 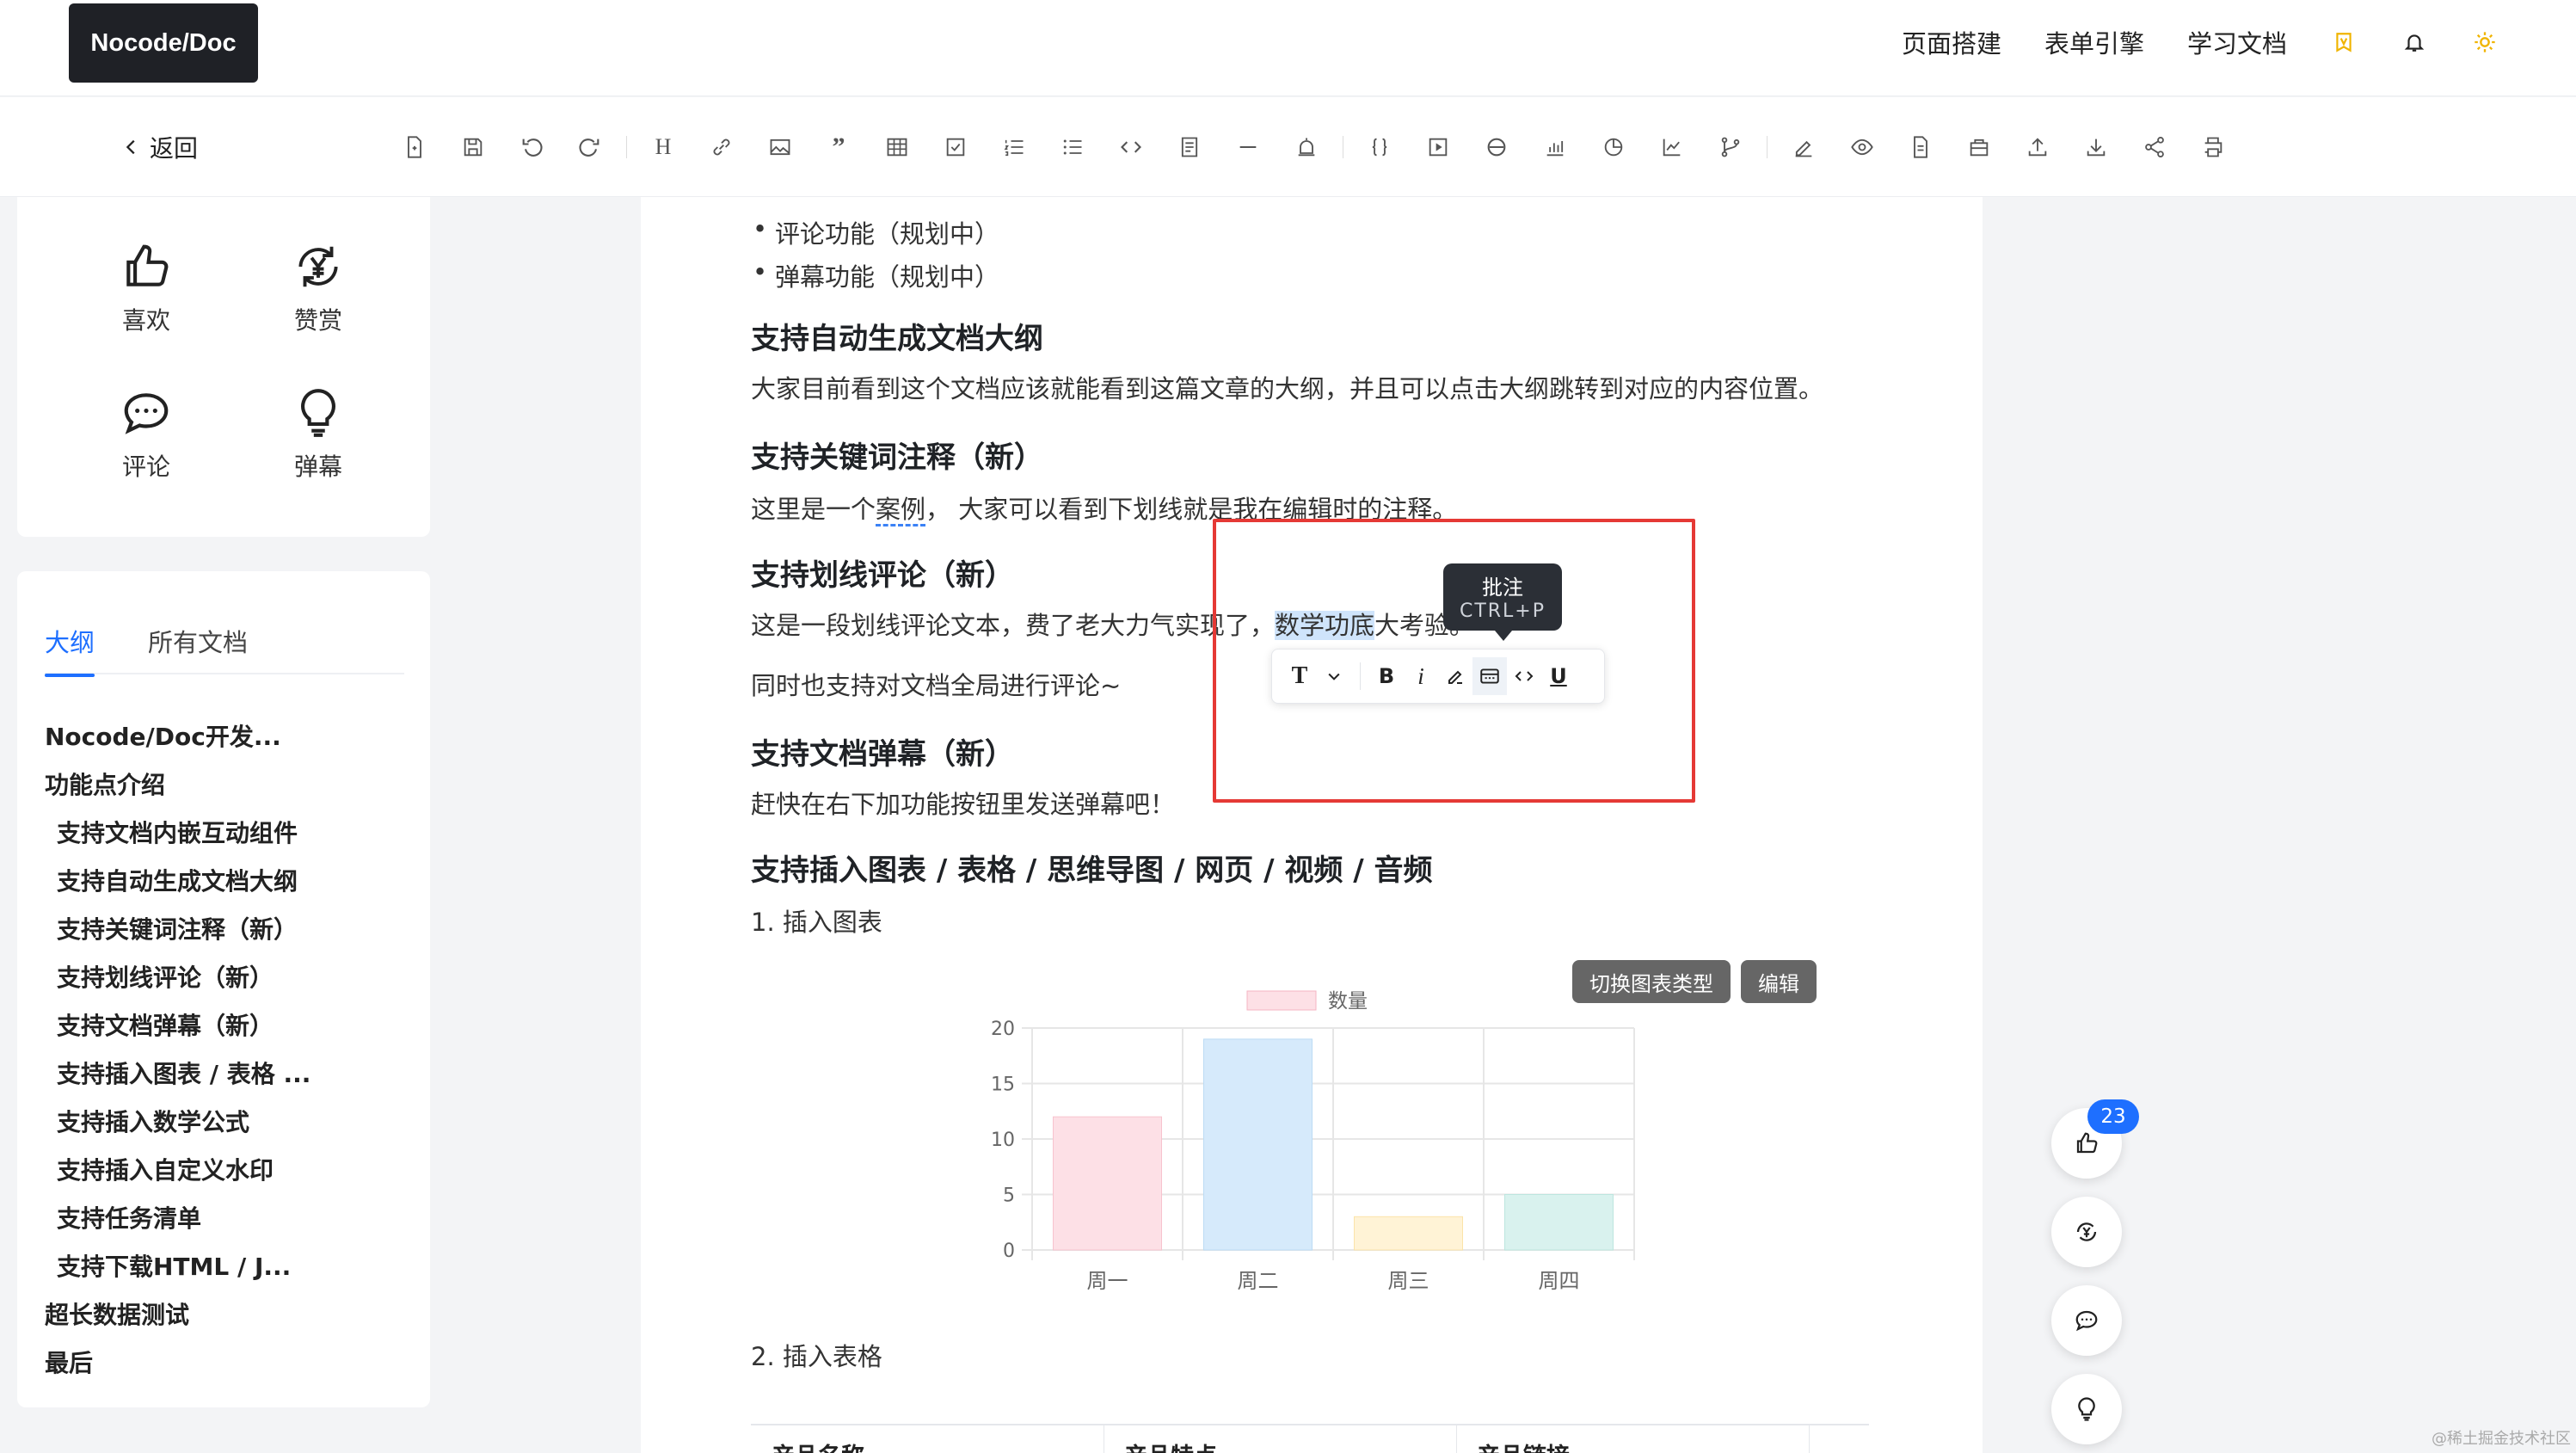 What do you see at coordinates (230, 834) in the screenshot?
I see `outline-item: 支持文档内嵌互动组件` at bounding box center [230, 834].